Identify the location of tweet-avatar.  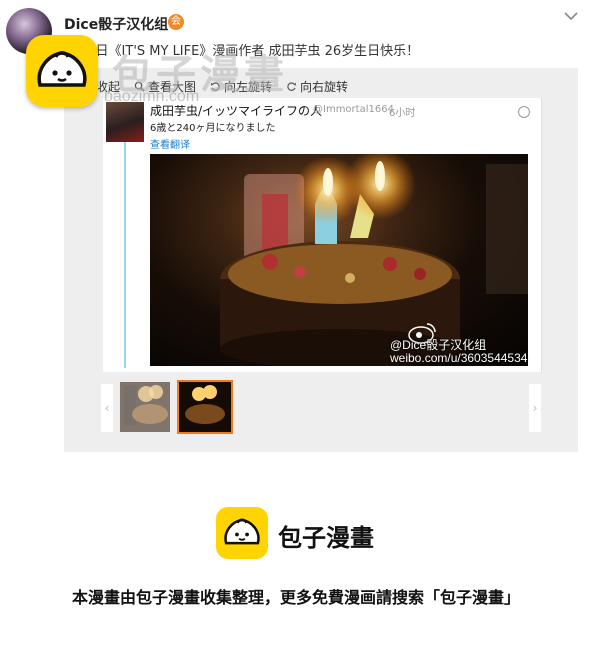
(125, 122).